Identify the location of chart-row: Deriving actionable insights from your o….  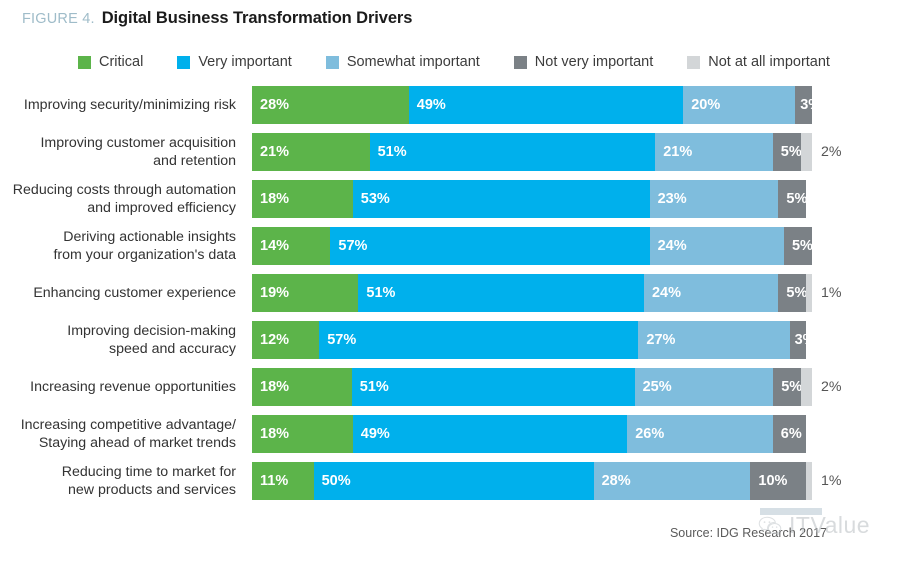
(449, 246).